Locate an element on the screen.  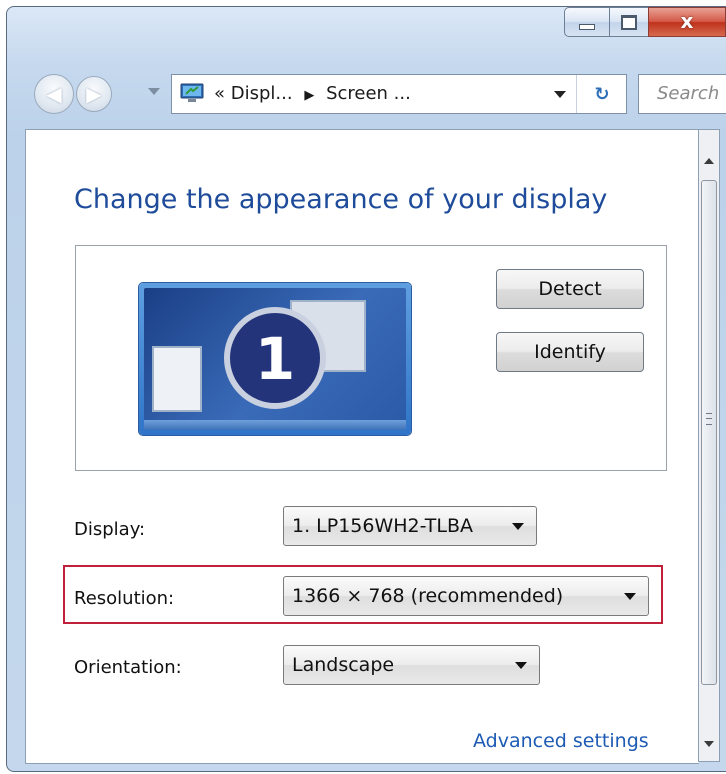
resolution-select: 1366 × 768 (recommended) is located at coordinates (466, 596).